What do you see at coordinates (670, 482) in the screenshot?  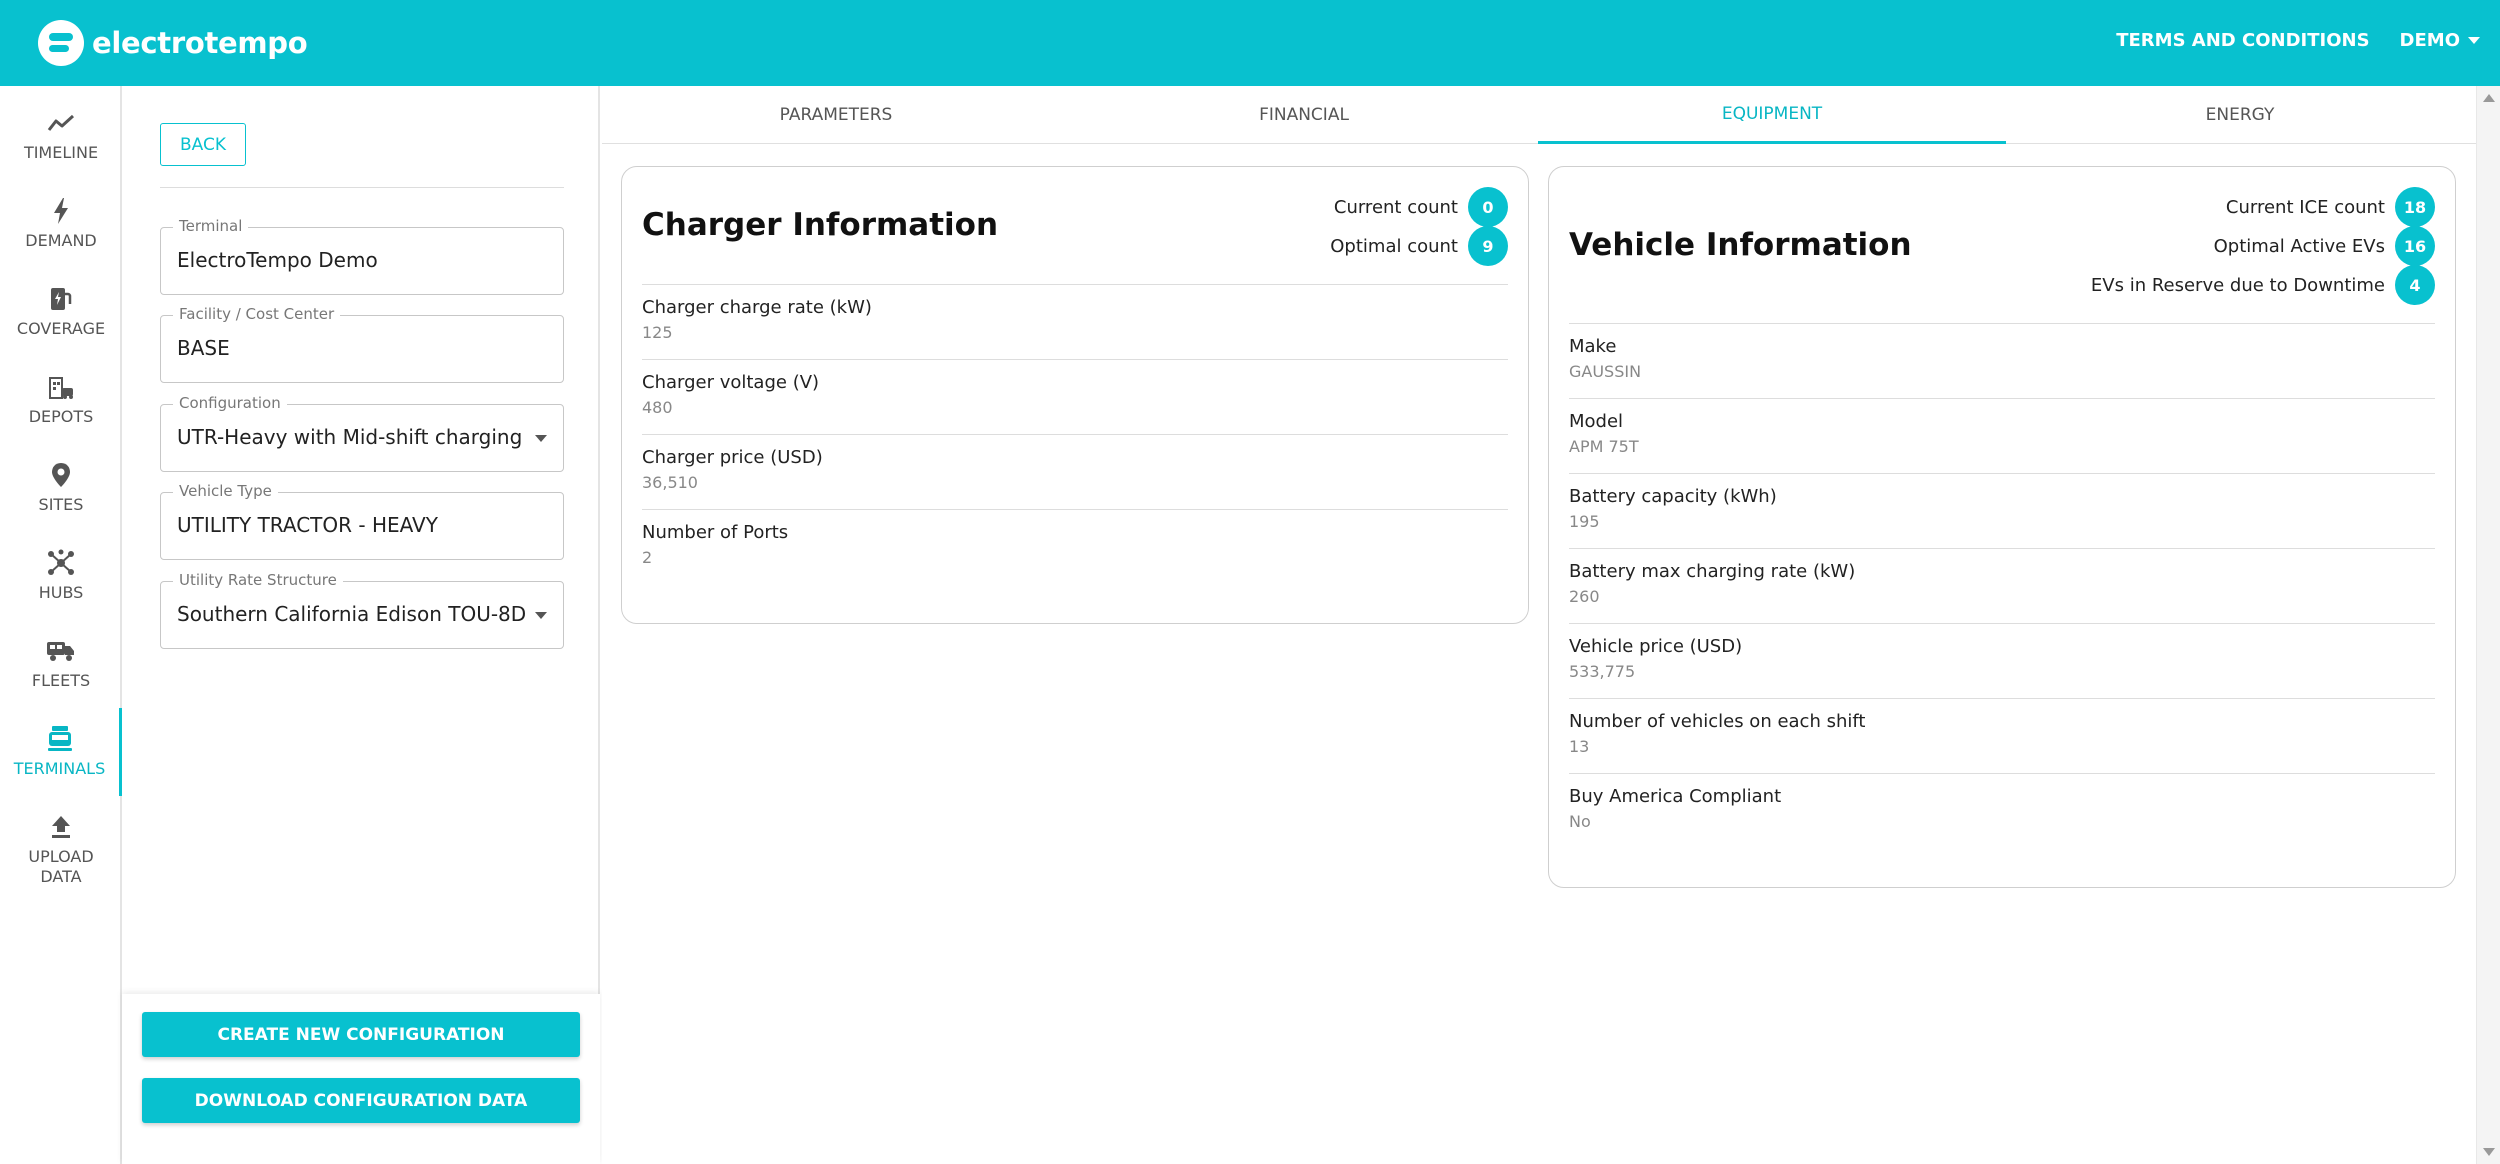 I see `prop-value: 36,510` at bounding box center [670, 482].